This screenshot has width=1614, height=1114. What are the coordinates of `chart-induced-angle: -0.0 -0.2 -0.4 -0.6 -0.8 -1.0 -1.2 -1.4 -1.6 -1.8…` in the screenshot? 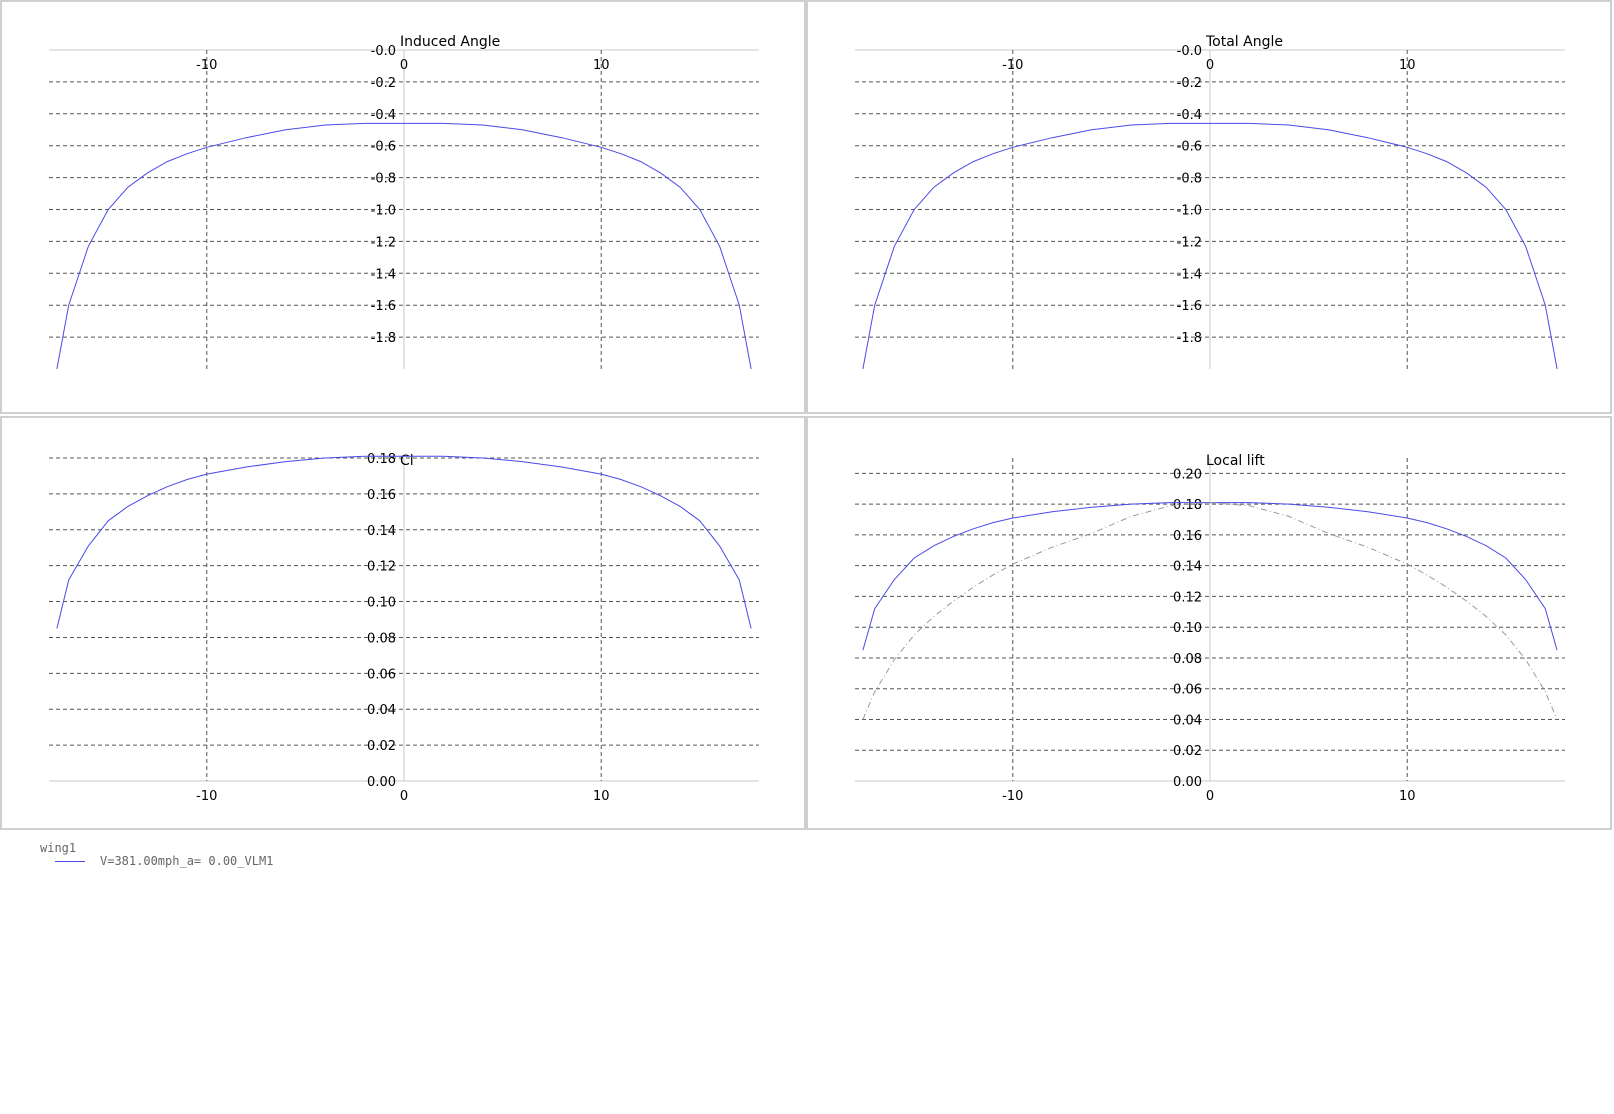 It's located at (404, 202).